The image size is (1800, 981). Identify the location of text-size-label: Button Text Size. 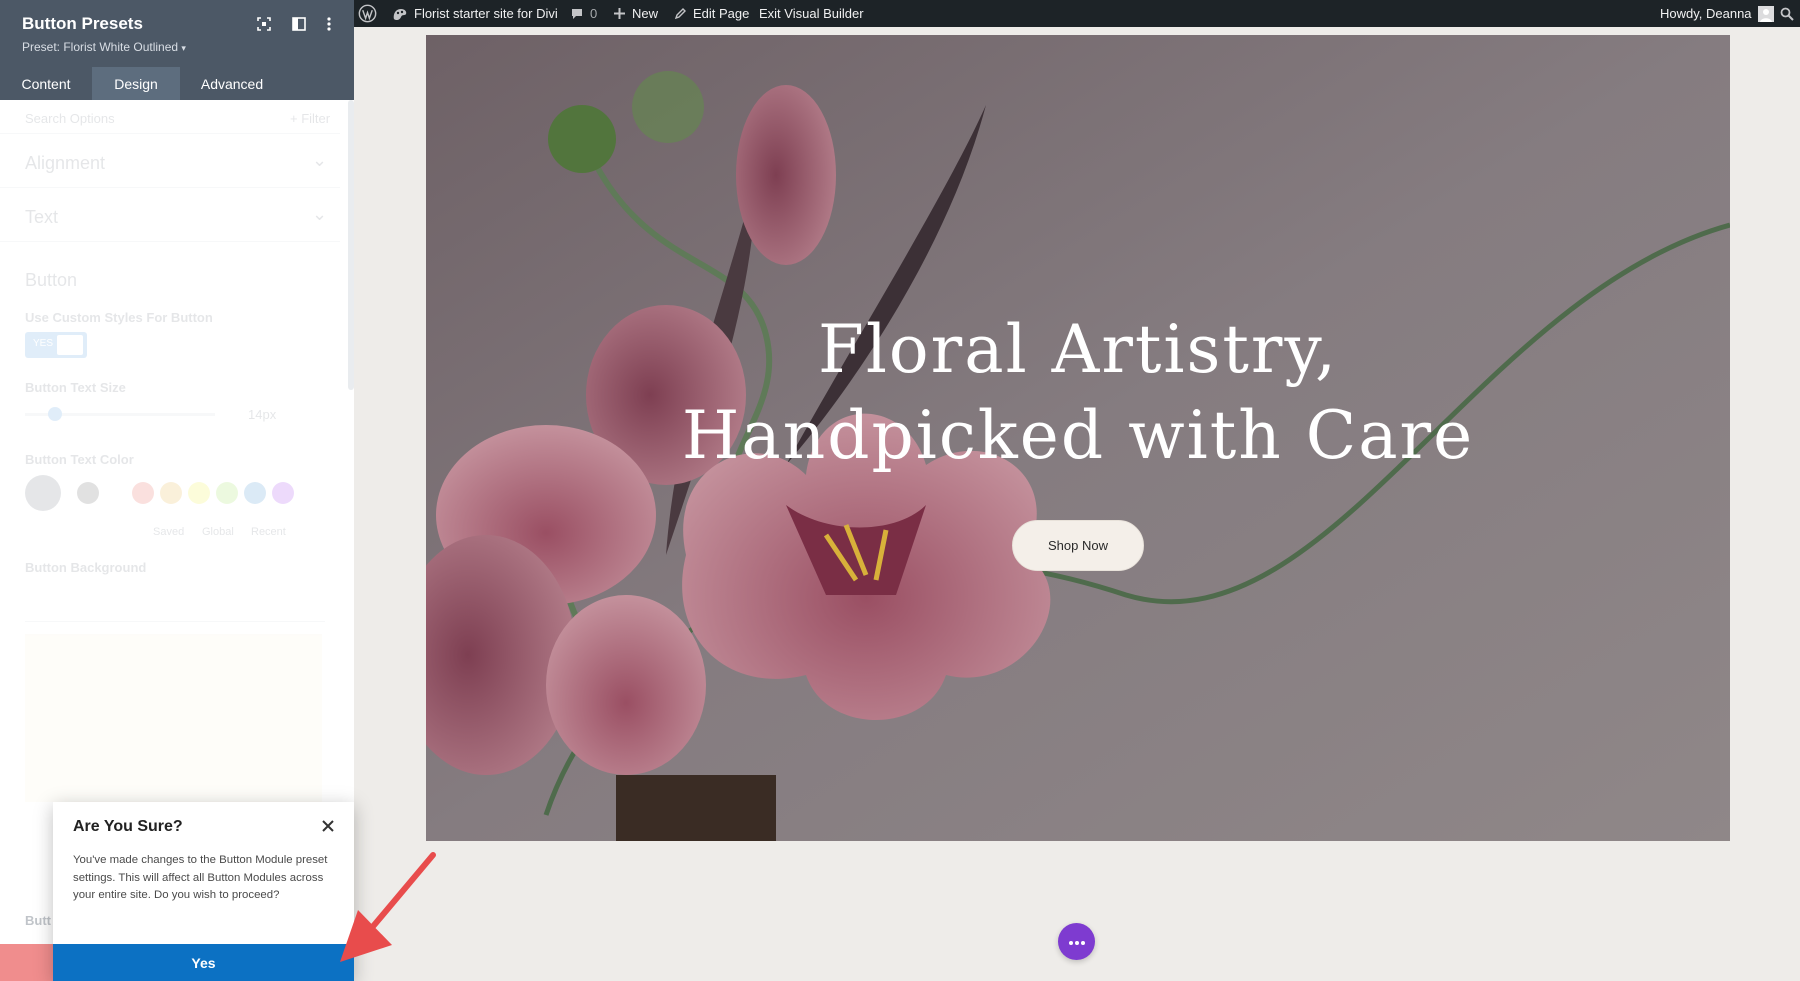
(75, 387).